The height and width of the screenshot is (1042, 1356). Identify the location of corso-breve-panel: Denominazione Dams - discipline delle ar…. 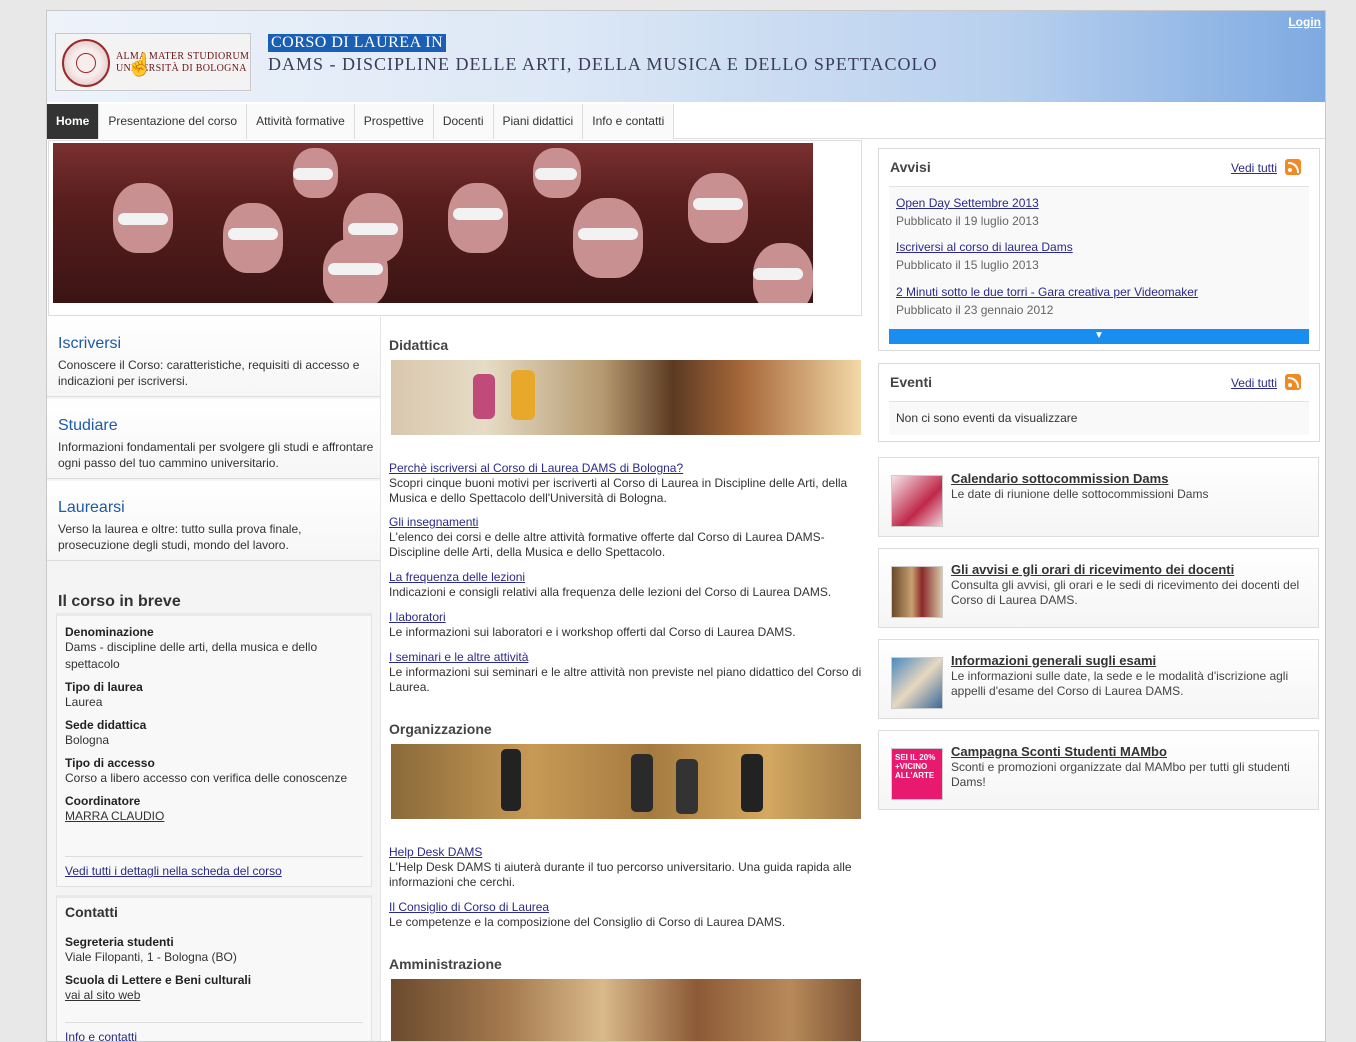
(214, 750).